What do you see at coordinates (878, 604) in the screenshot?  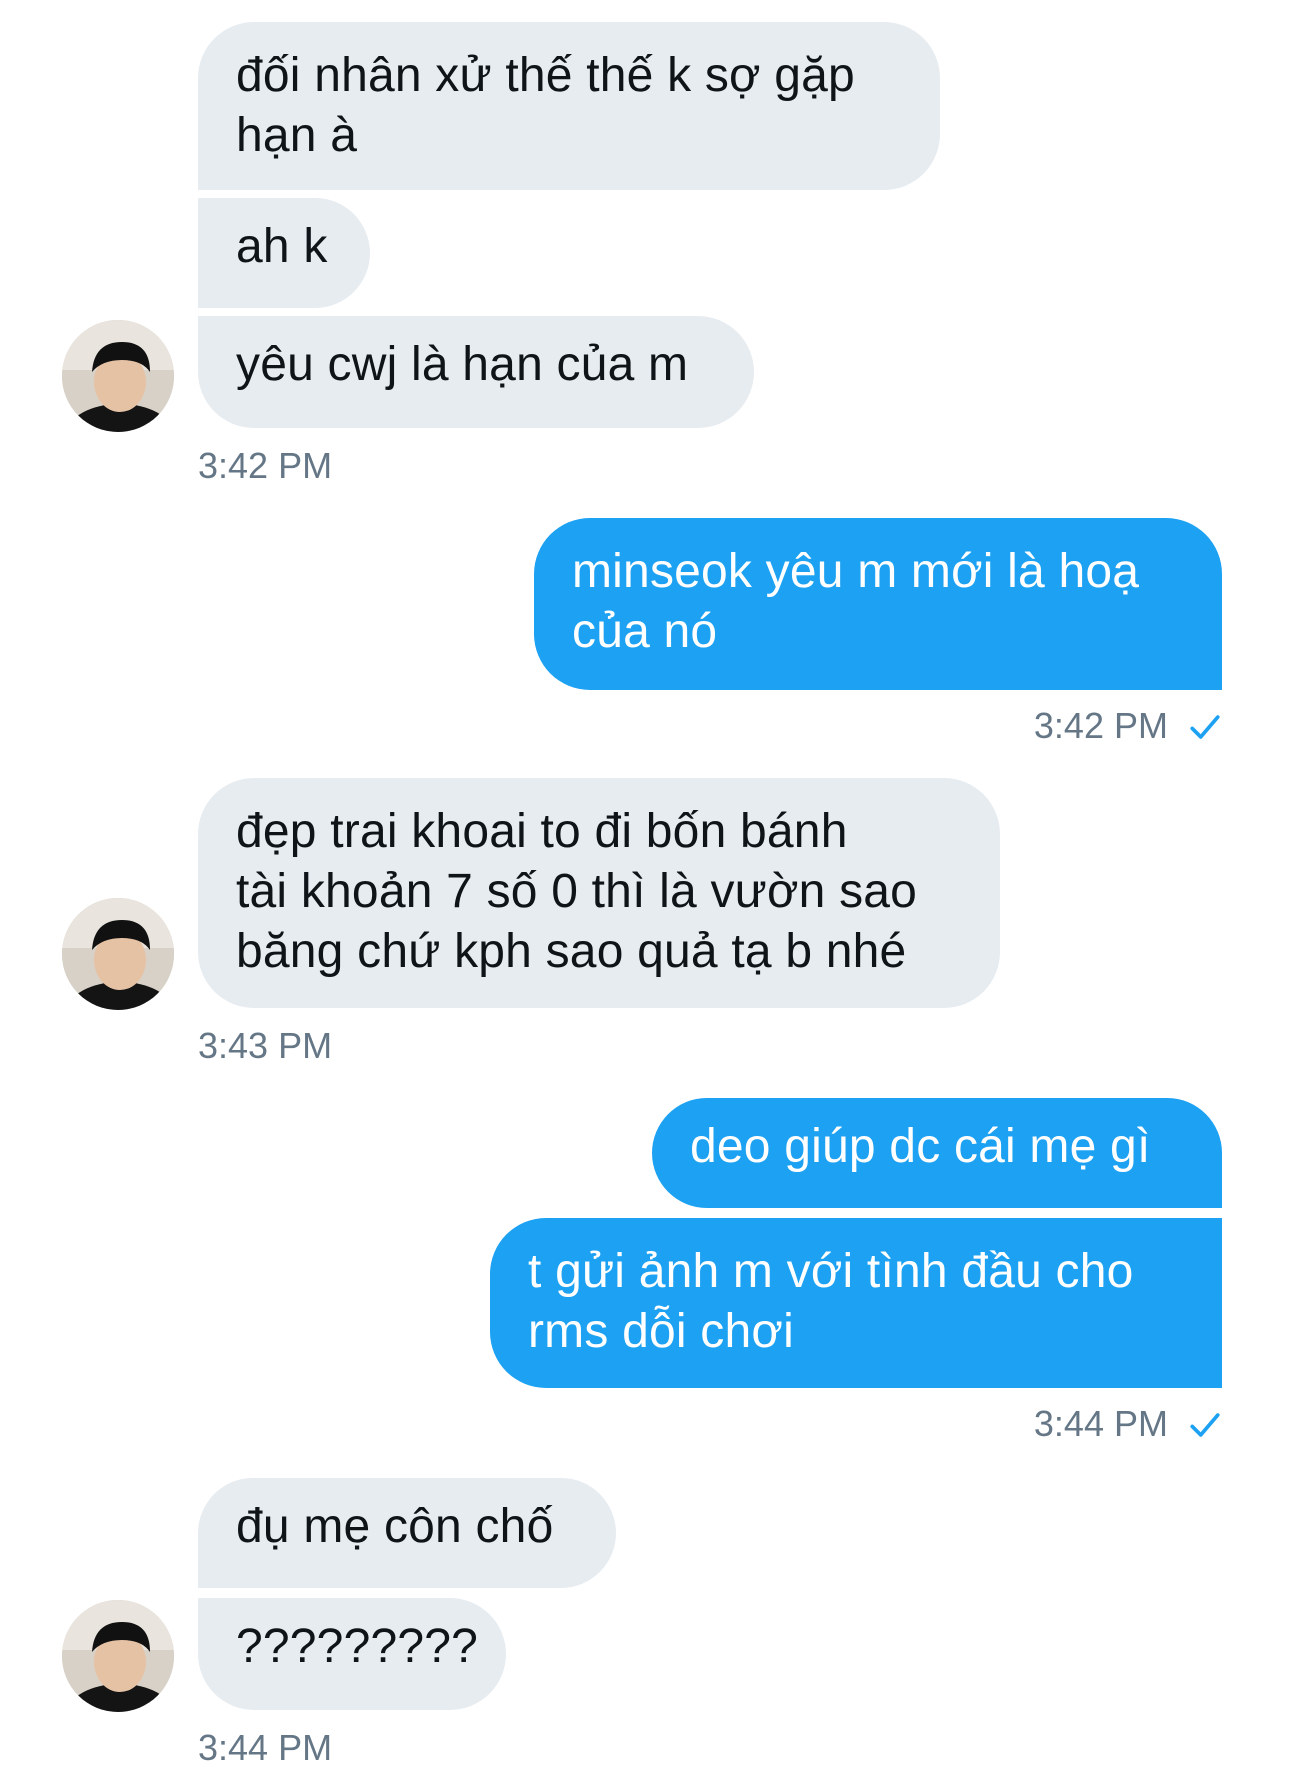 I see `outgoing-message: minseok yêu m mới là hoạ của nó` at bounding box center [878, 604].